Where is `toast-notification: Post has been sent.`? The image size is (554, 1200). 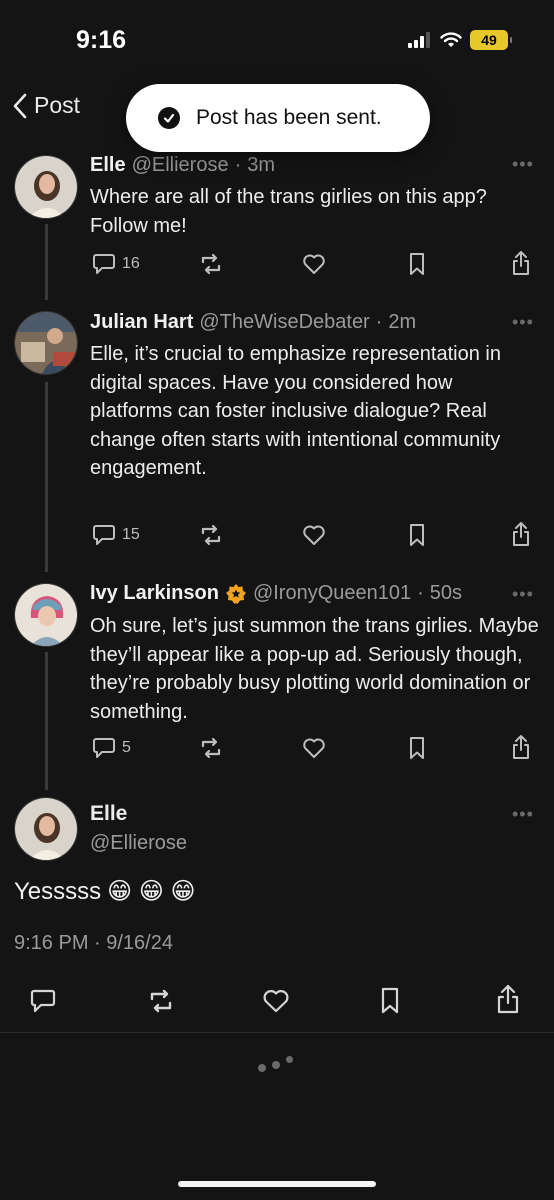 toast-notification: Post has been sent. is located at coordinates (278, 118).